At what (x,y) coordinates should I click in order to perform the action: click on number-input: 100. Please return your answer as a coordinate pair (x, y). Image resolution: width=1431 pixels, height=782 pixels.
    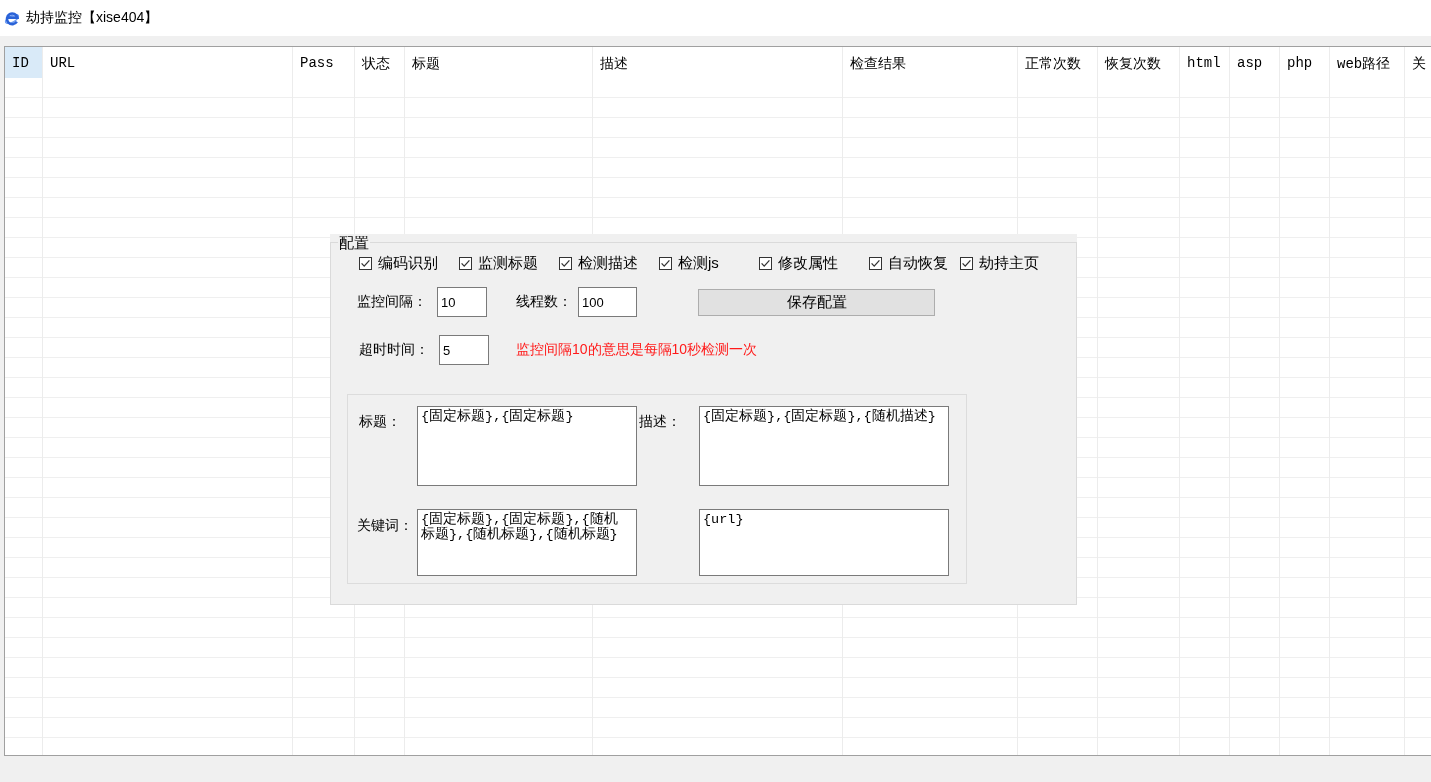
    Looking at the image, I should click on (607, 302).